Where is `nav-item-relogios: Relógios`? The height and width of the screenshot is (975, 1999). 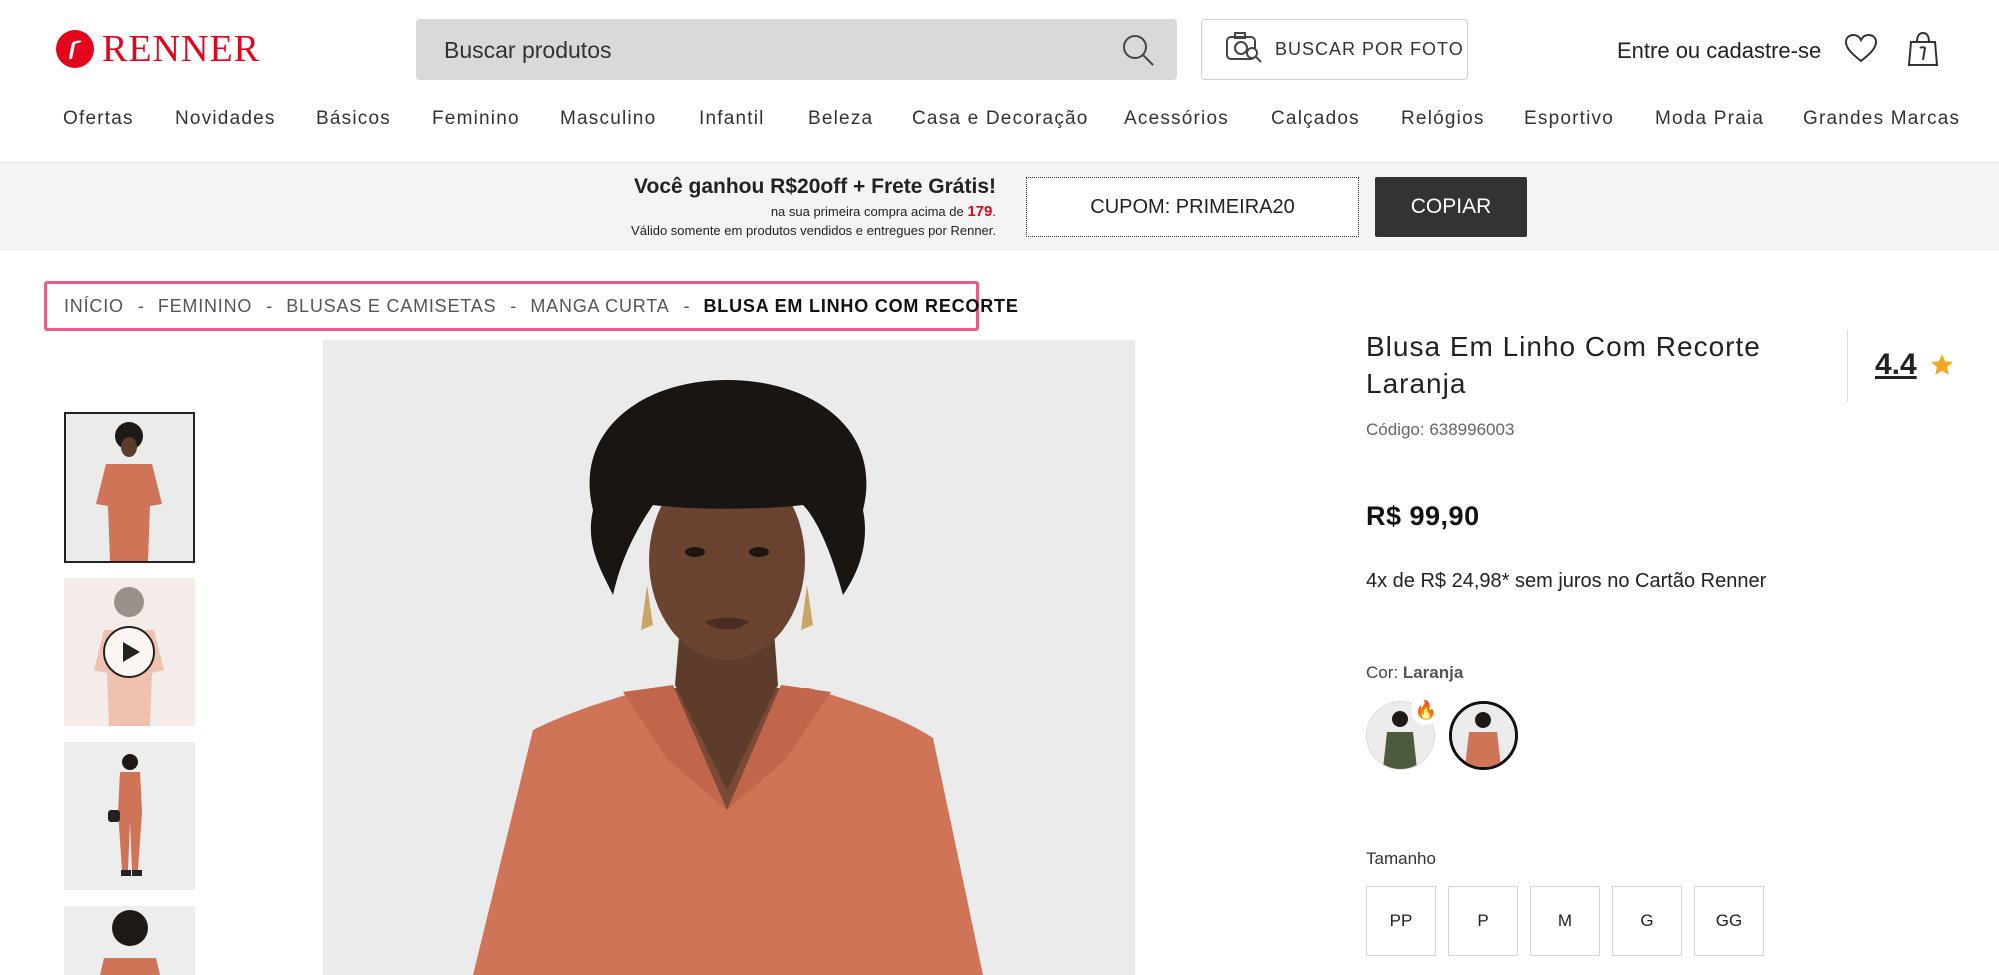 nav-item-relogios: Relógios is located at coordinates (1443, 119).